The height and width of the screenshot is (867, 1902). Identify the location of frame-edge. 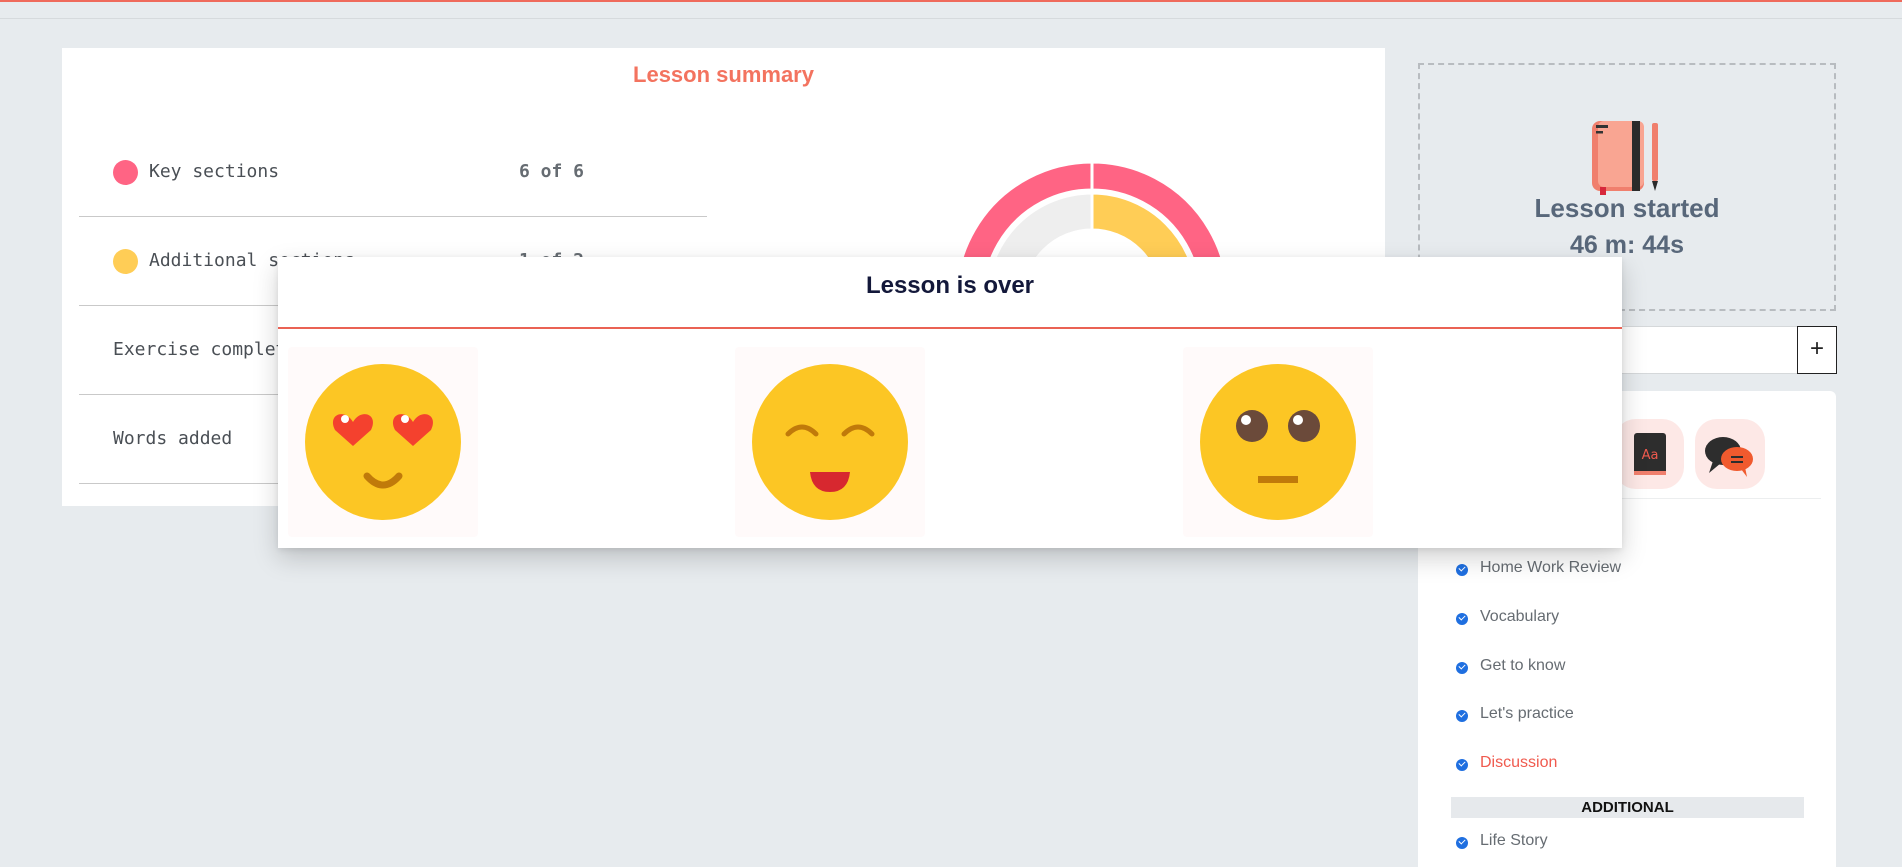
(951, 18).